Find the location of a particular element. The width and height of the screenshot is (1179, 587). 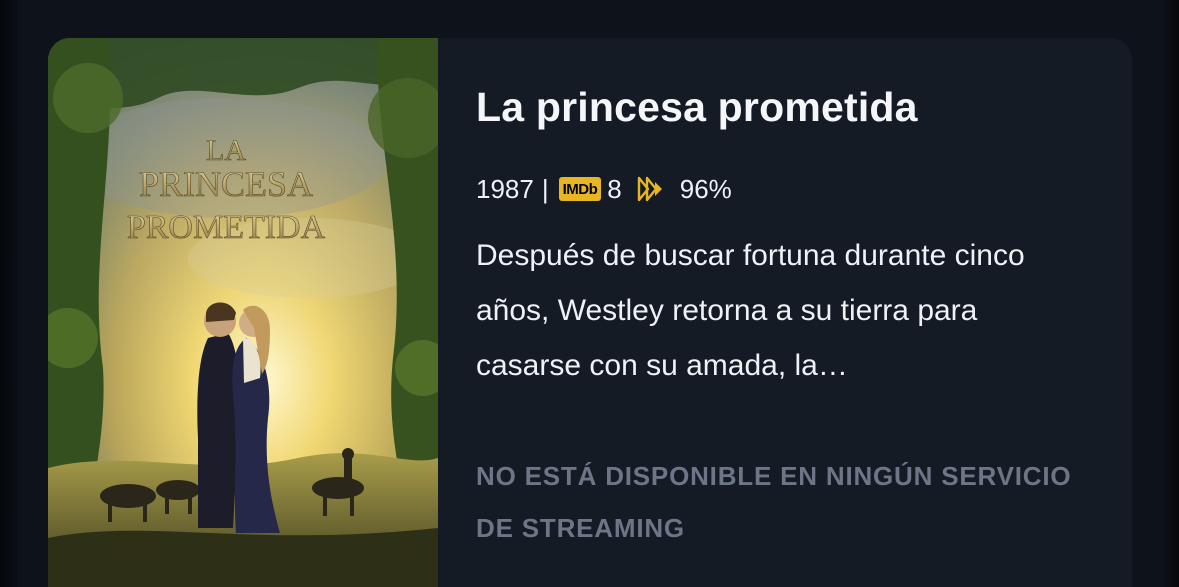

rt-score: 96% is located at coordinates (705, 188).